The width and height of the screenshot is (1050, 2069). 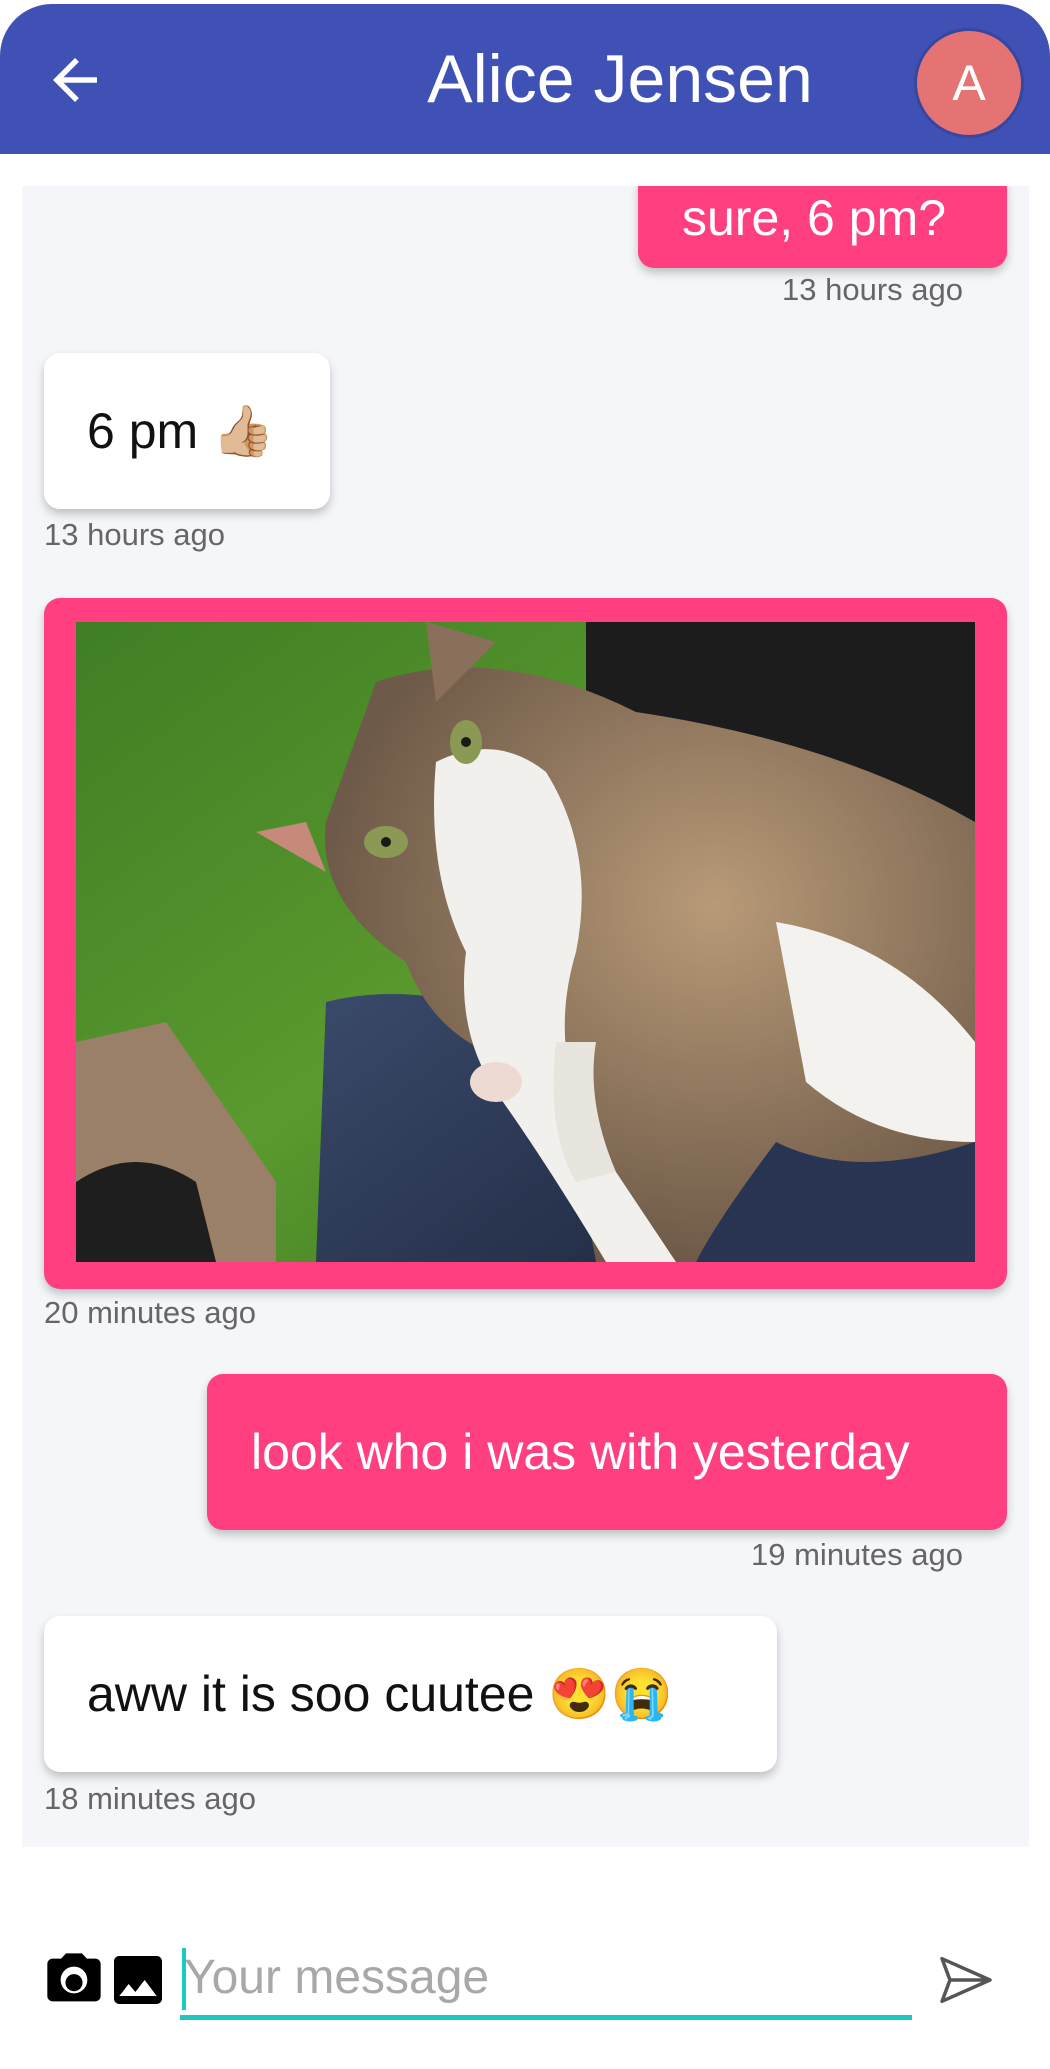 I want to click on message-bubble-outgoing: sure, 6 pm?, so click(x=822, y=227).